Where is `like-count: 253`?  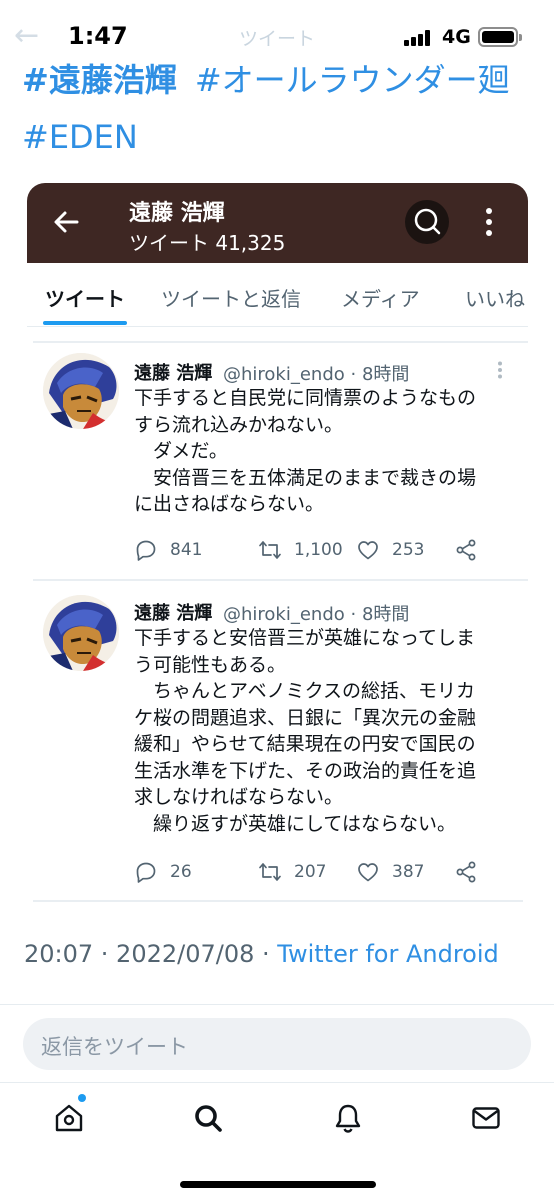 like-count: 253 is located at coordinates (408, 550).